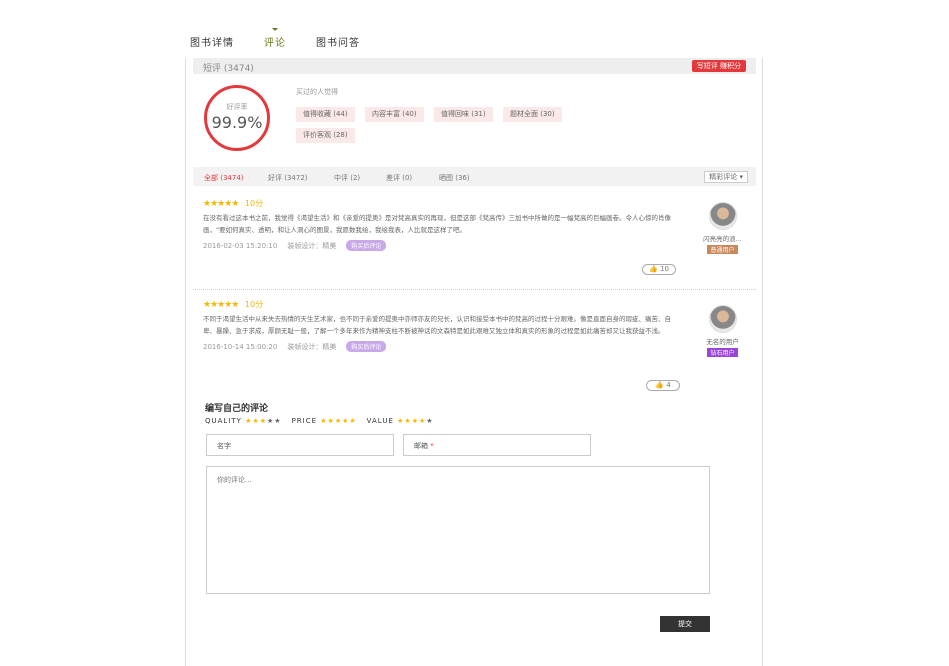  I want to click on name-label: 名字, so click(224, 446).